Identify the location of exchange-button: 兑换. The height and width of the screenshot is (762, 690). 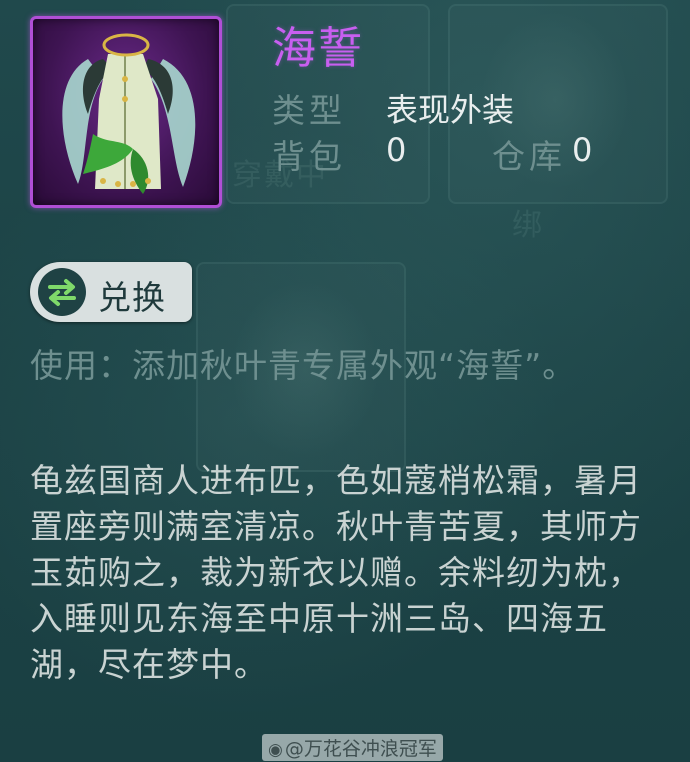
(111, 292).